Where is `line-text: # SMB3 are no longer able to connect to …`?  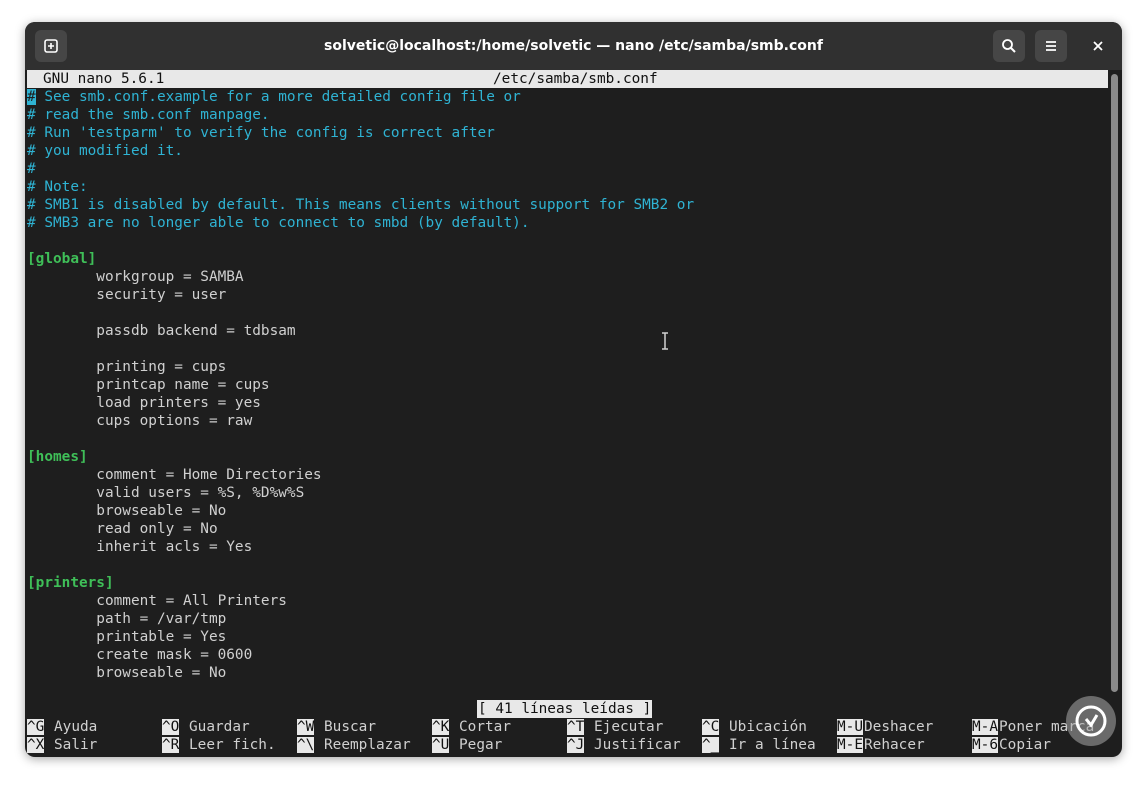
line-text: # SMB3 are no longer able to connect to … is located at coordinates (278, 223).